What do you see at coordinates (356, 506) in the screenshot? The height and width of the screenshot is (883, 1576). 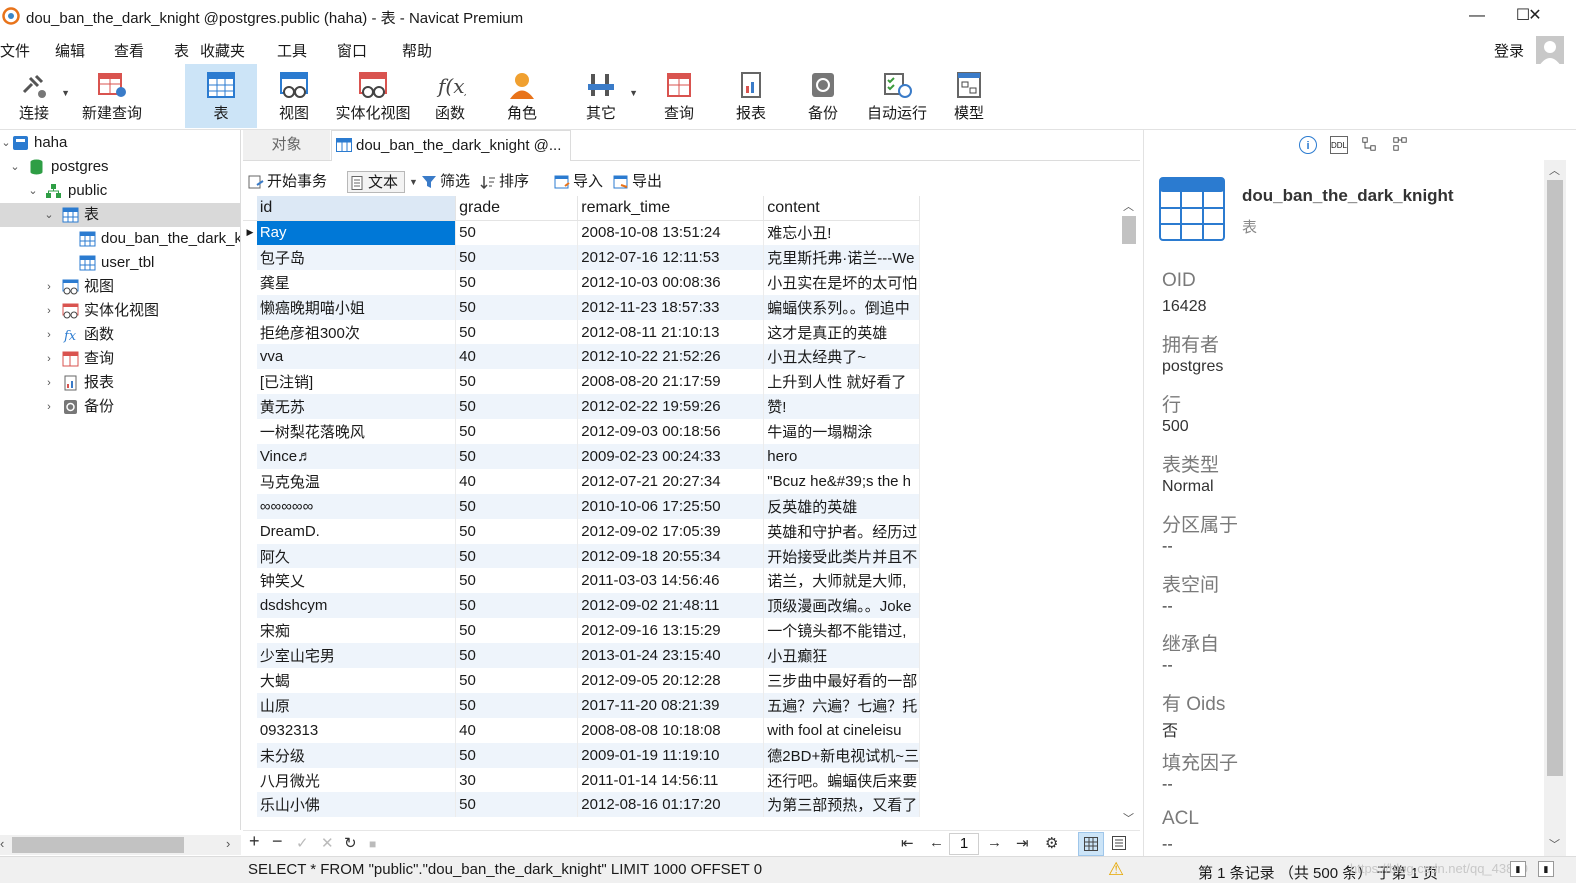 I see `cell-id: ∞∞∞∞∞` at bounding box center [356, 506].